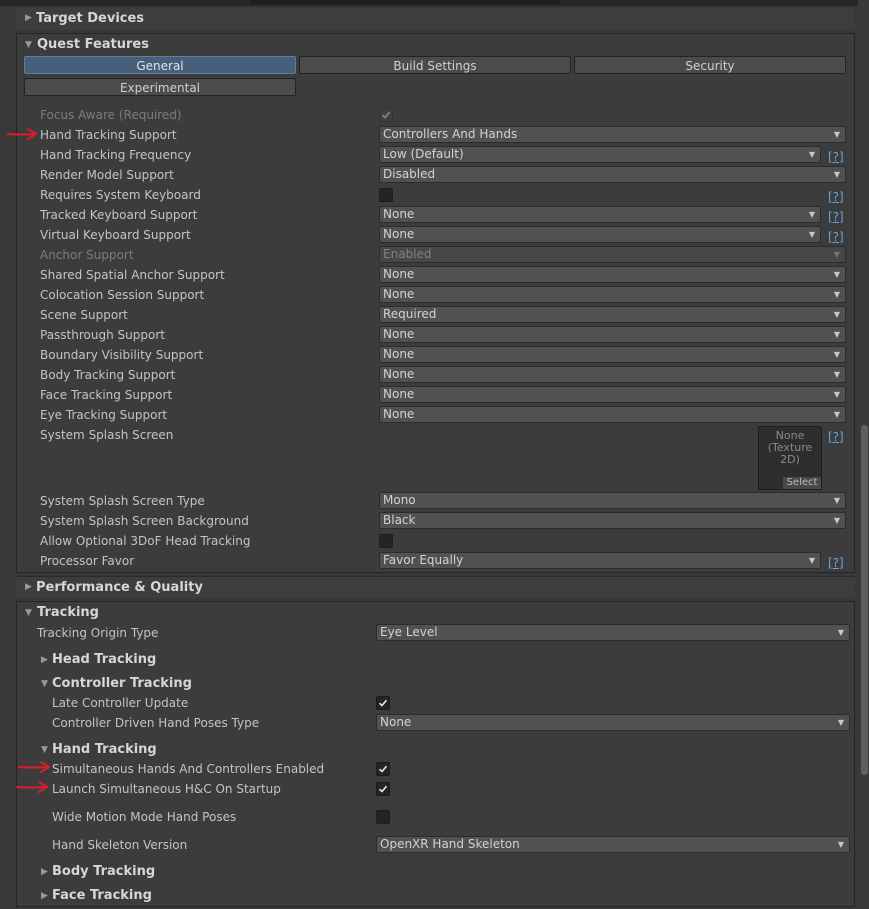  Describe the element at coordinates (383, 703) in the screenshot. I see `late-controller-update-checkbox` at that location.